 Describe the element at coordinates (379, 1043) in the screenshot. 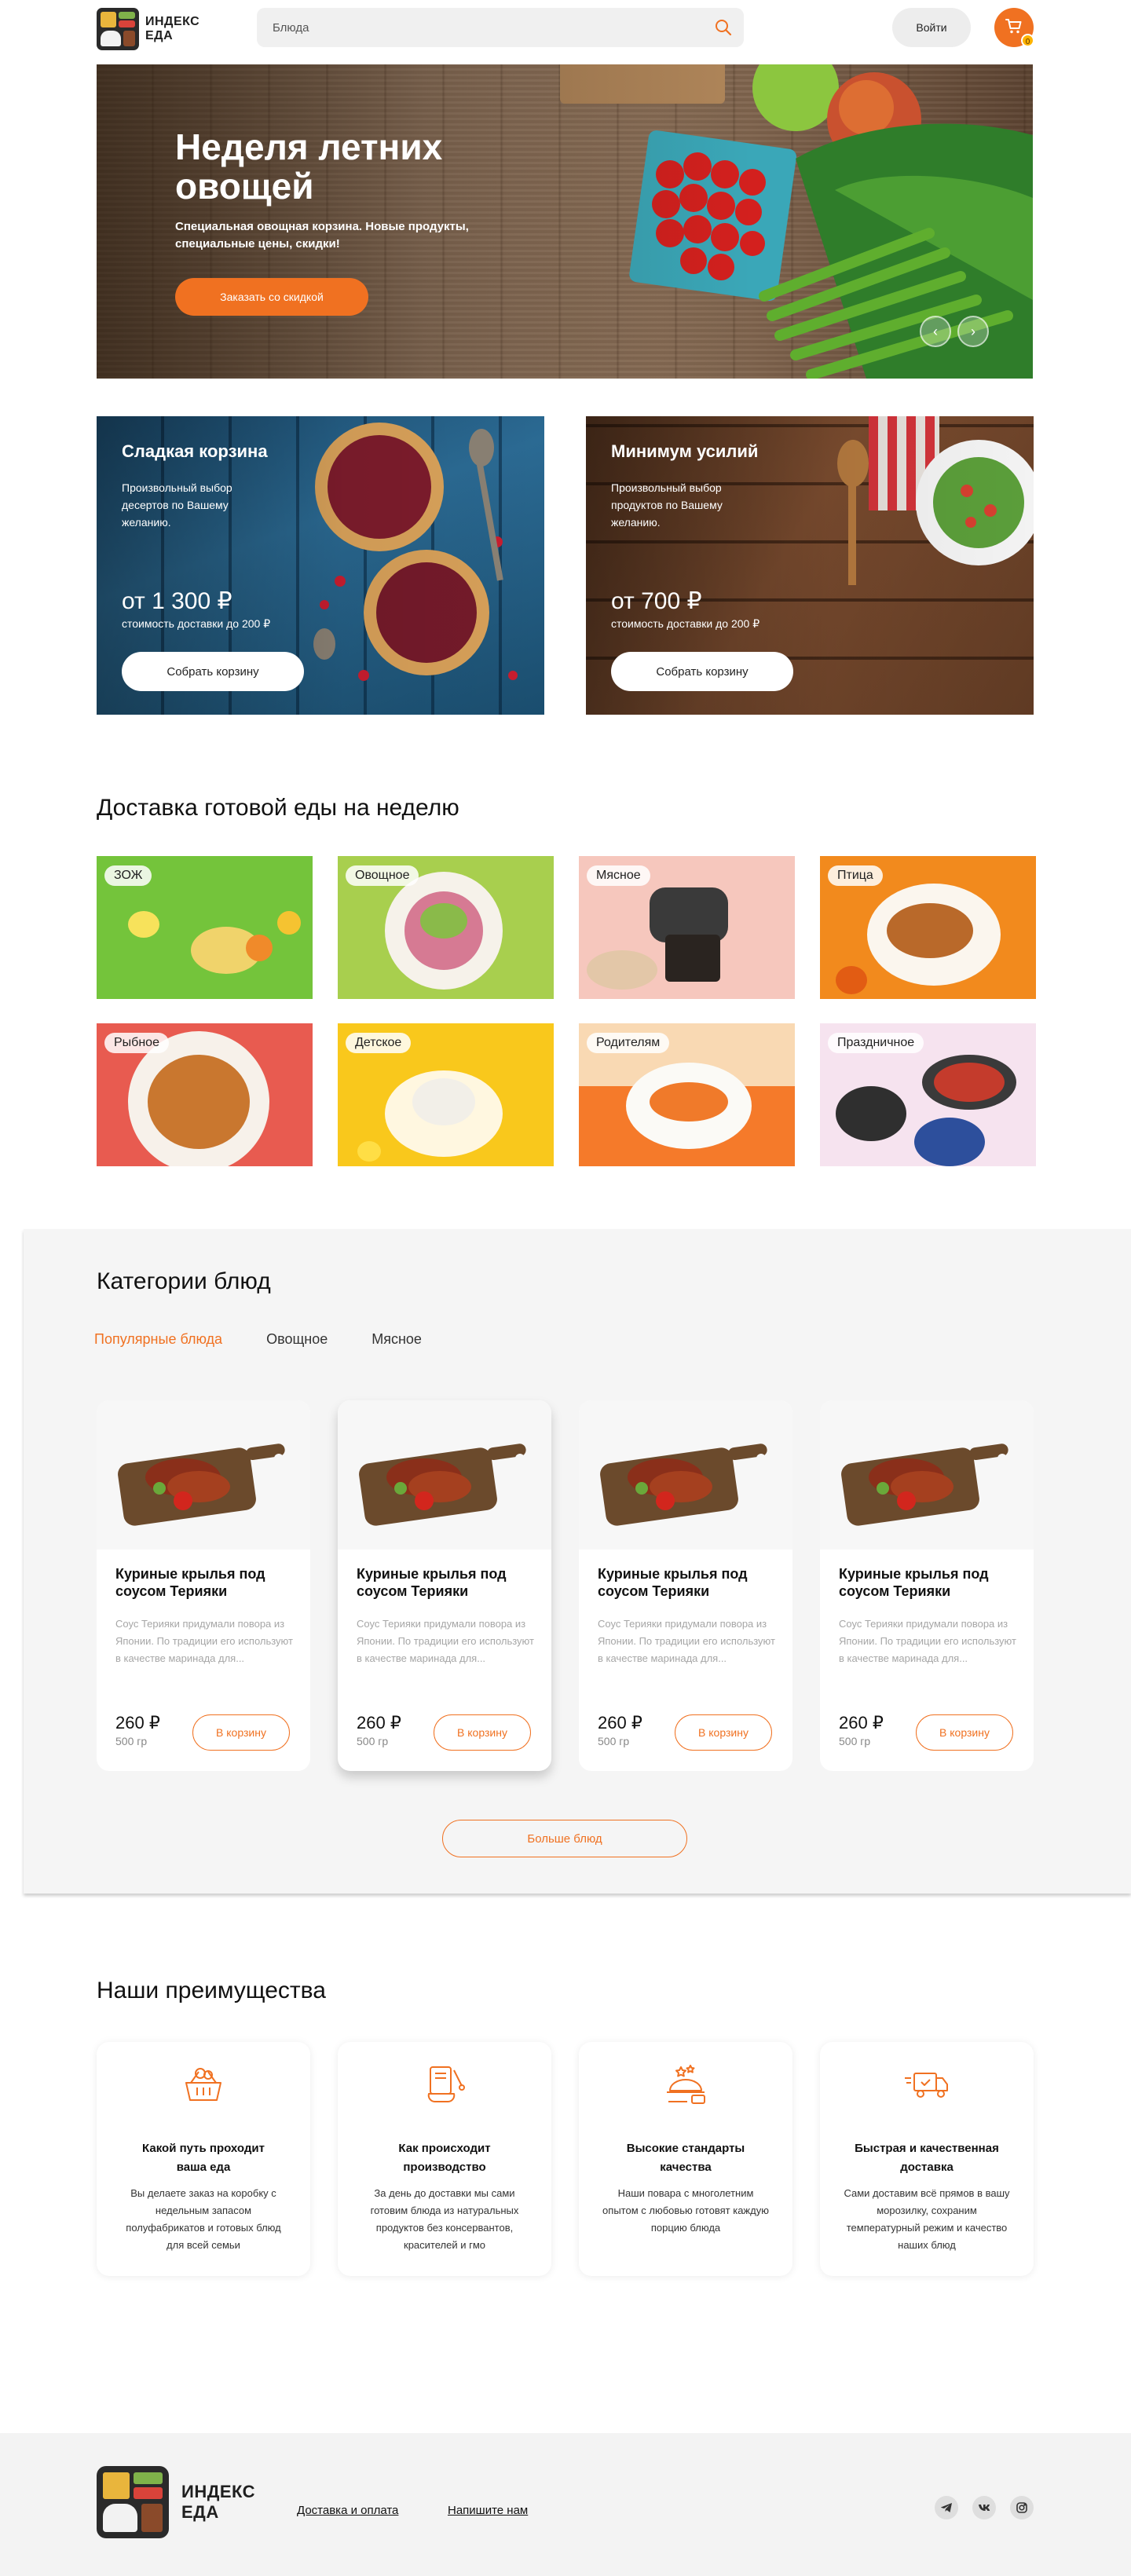

I see `weekly-tile-label: Детское` at that location.